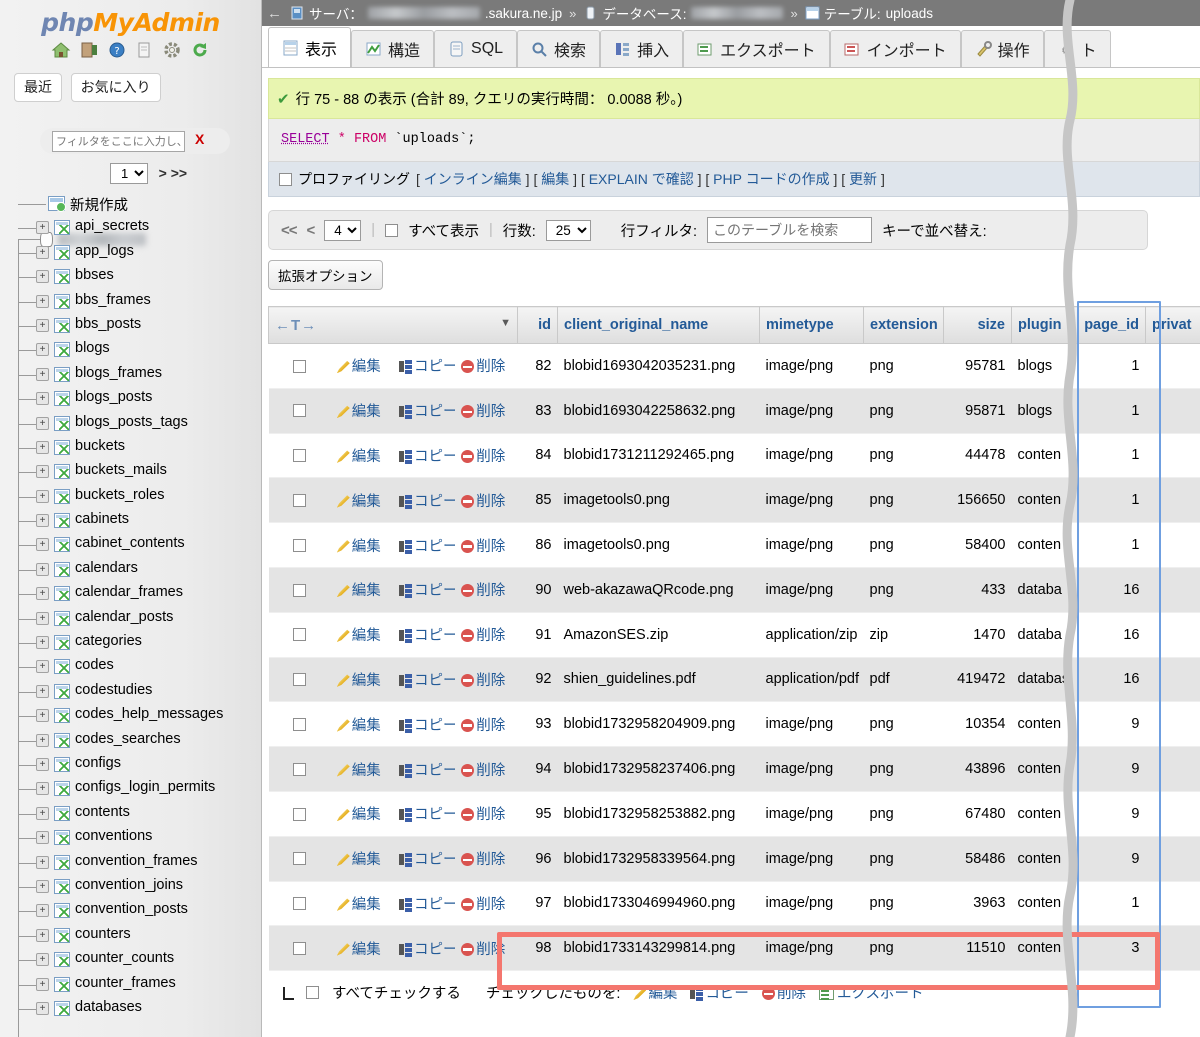 The height and width of the screenshot is (1037, 1200). Describe the element at coordinates (1042, 411) in the screenshot. I see `cell-plugin: blogs` at that location.